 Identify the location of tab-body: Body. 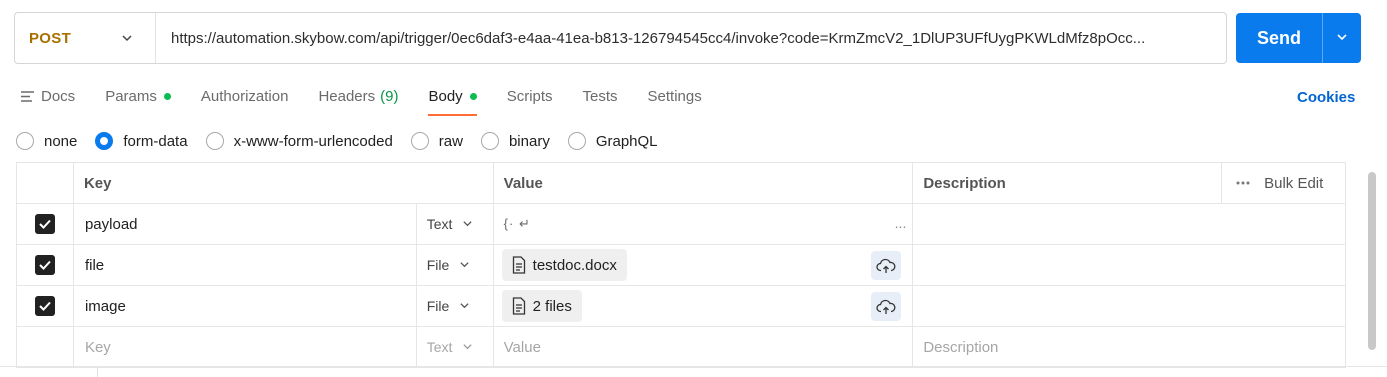
(452, 100).